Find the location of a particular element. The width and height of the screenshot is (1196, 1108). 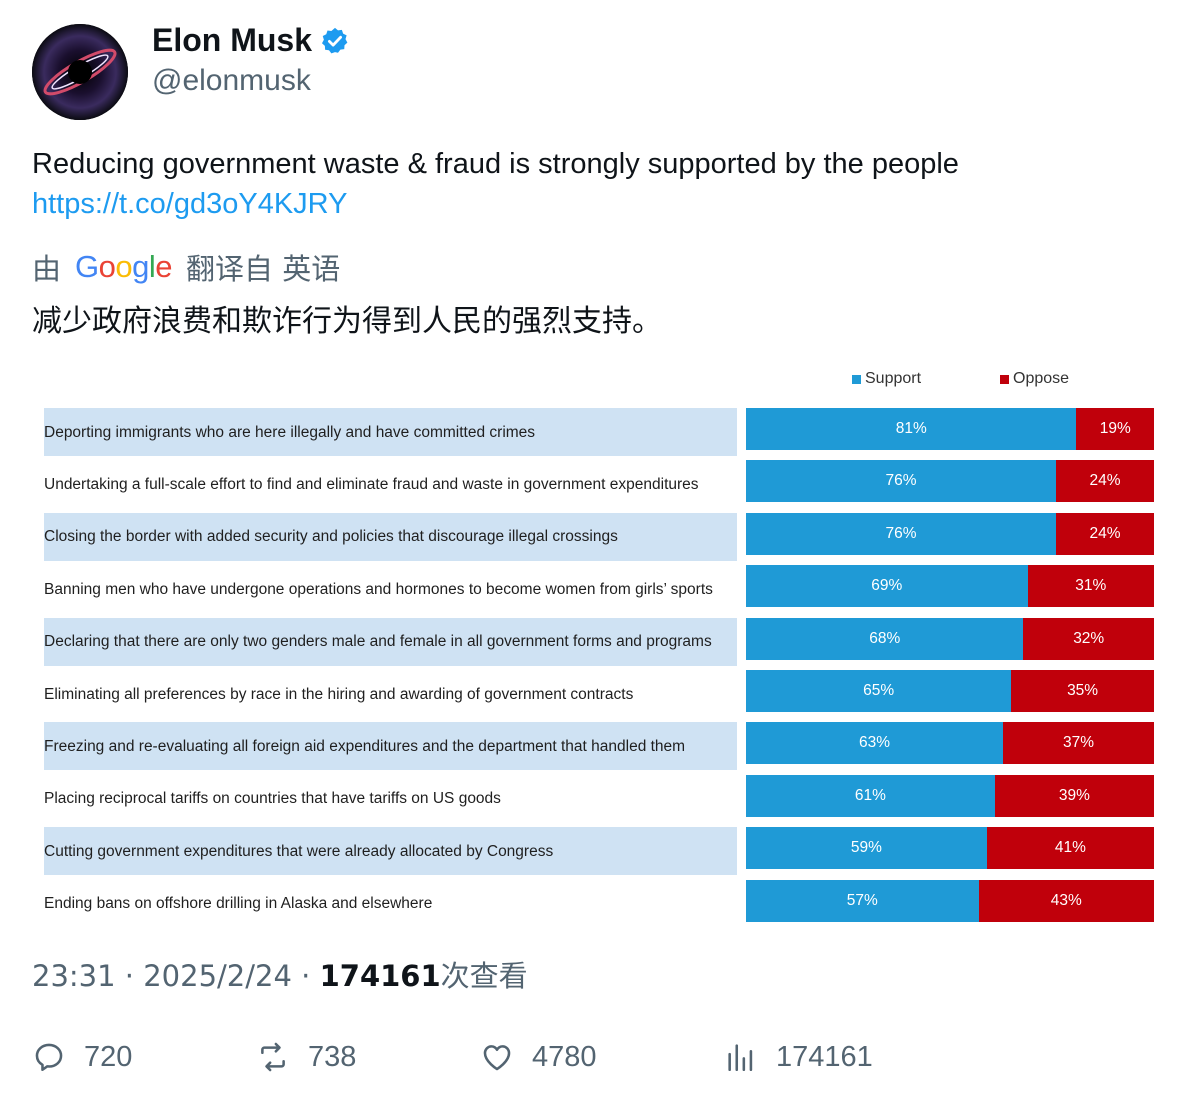

retweet-button: 738 is located at coordinates (306, 1057).